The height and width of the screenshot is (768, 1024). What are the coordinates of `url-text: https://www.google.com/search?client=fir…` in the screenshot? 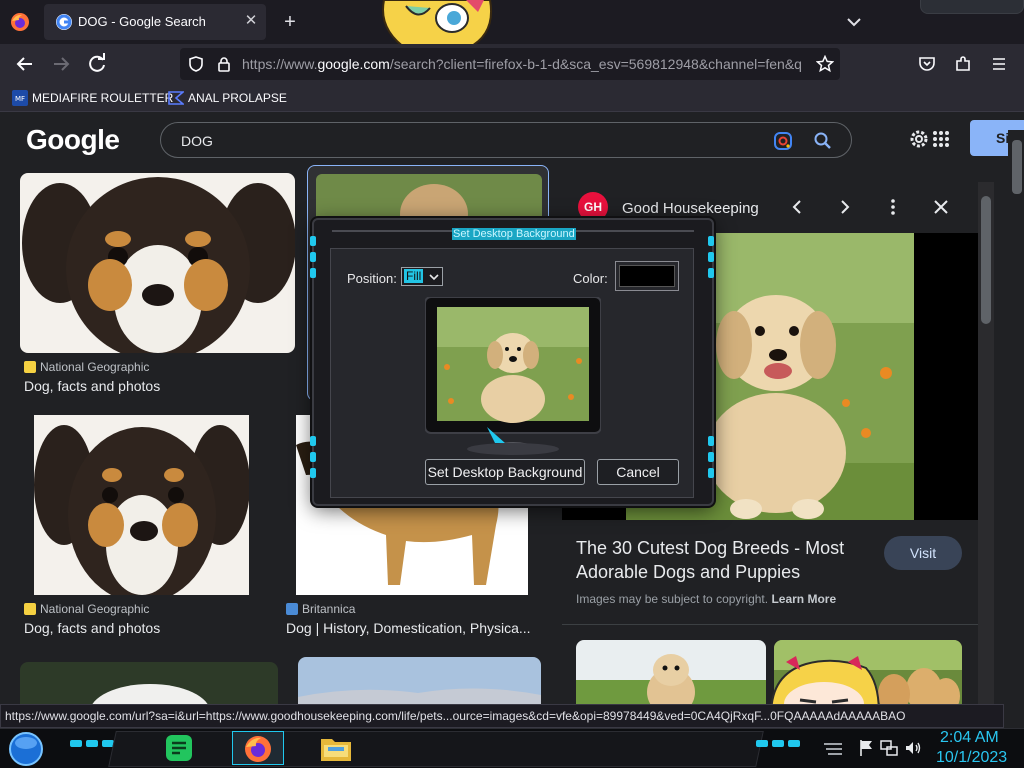 It's located at (527, 64).